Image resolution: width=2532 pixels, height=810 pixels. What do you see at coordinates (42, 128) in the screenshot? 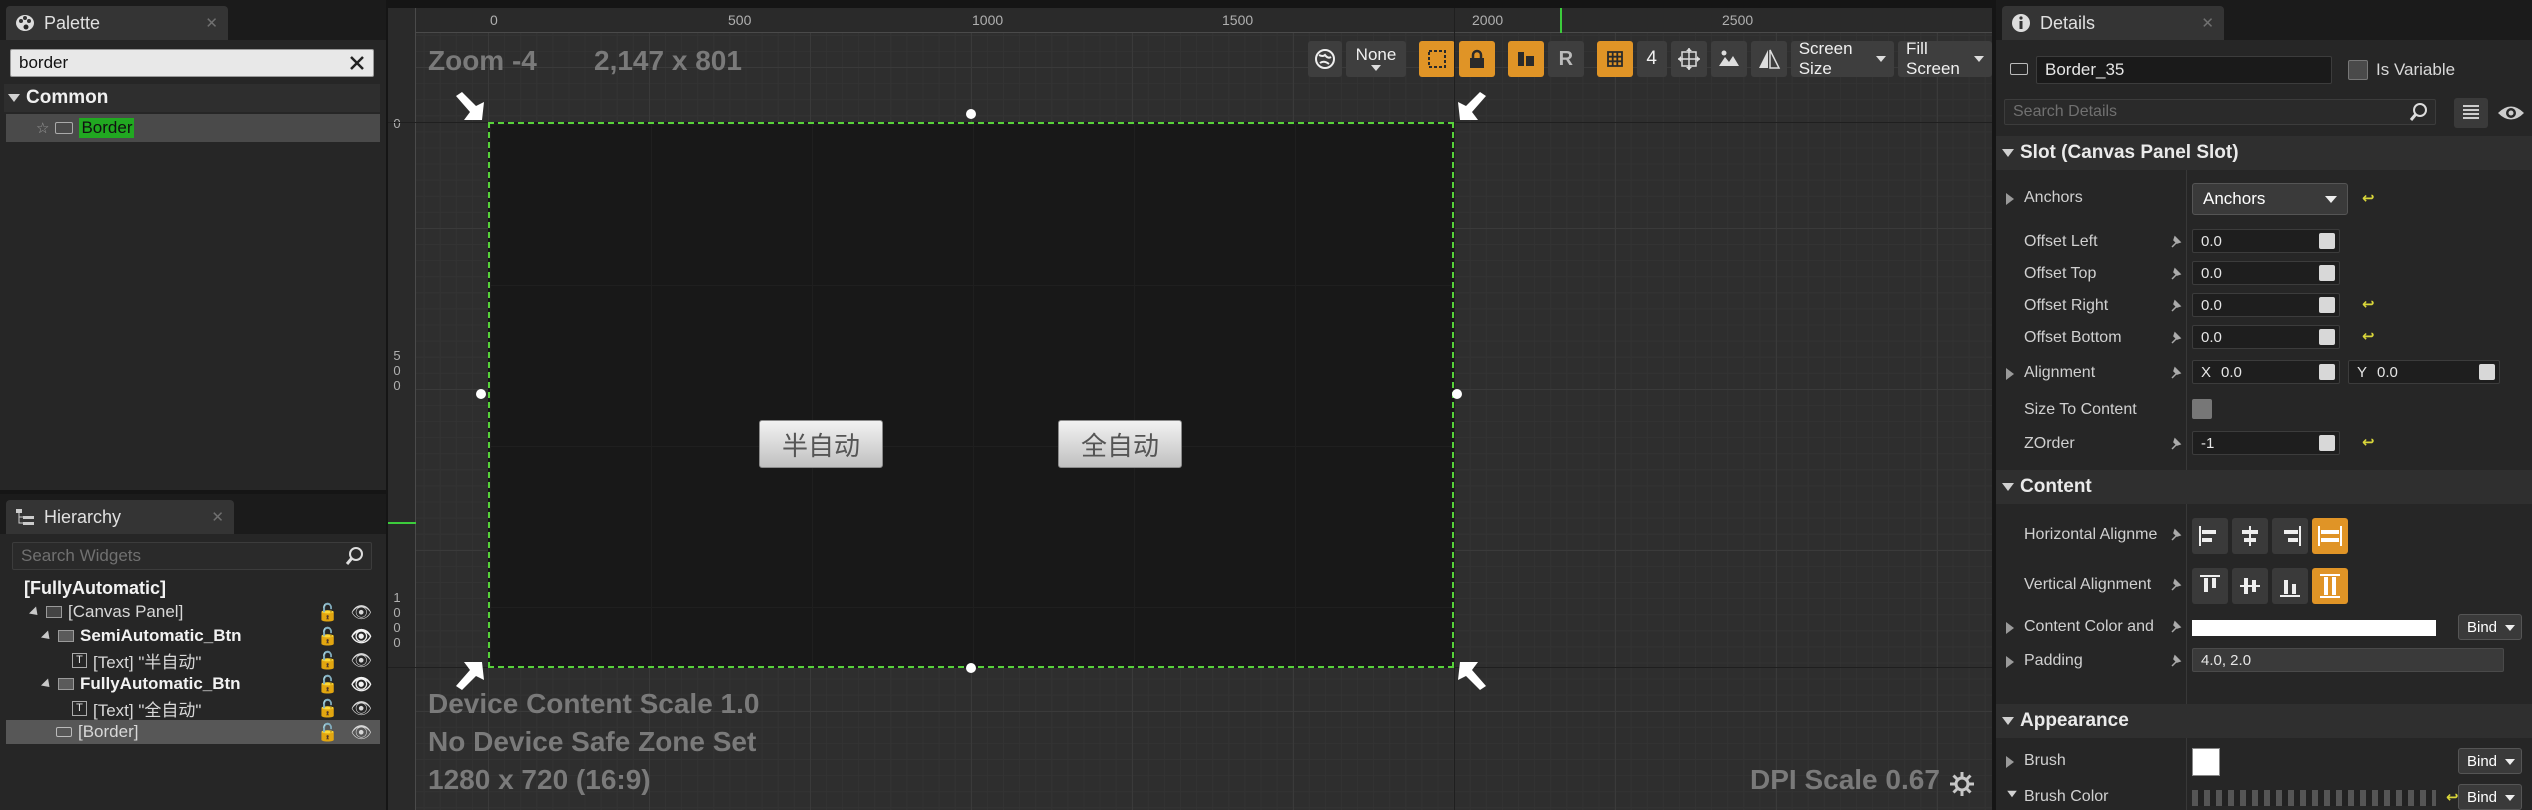
I see `favorite-star-icon: ☆` at bounding box center [42, 128].